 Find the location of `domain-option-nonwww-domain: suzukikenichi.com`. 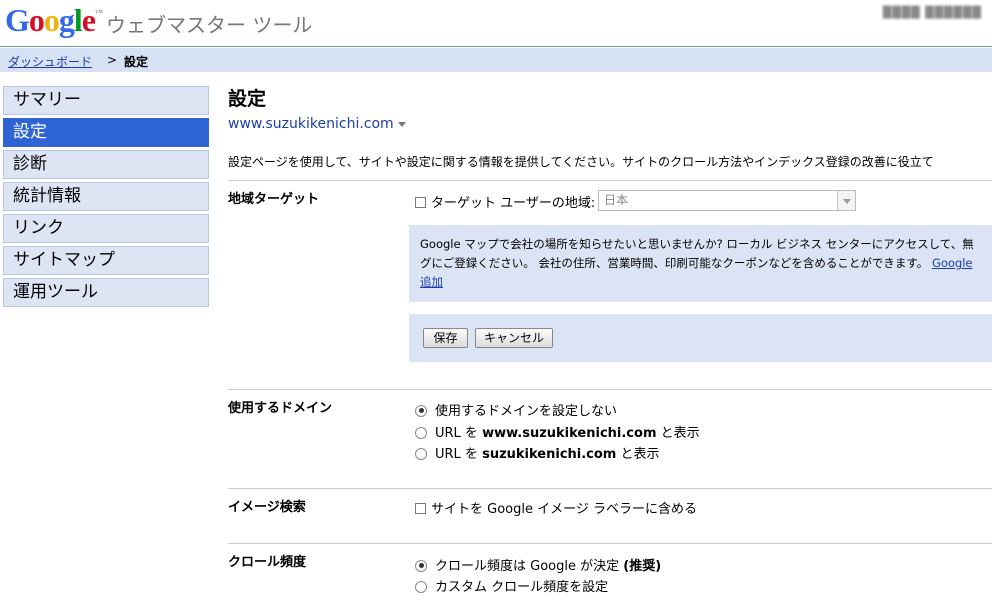

domain-option-nonwww-domain: suzukikenichi.com is located at coordinates (549, 454).